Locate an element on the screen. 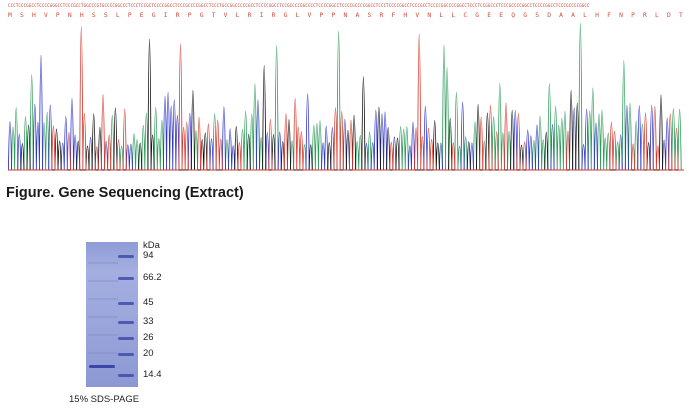 The image size is (689, 409). marker-label: 33 is located at coordinates (148, 322).